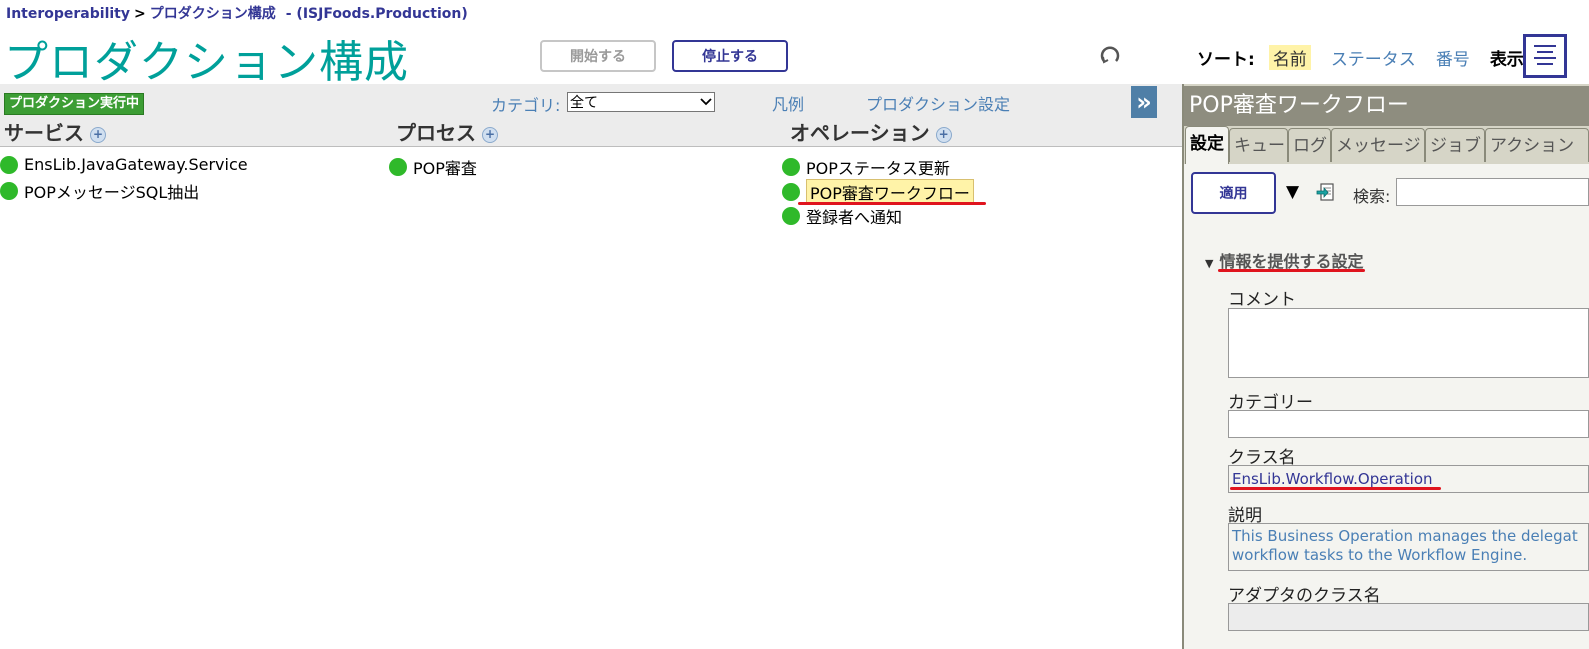 The image size is (1589, 649). I want to click on comment-textarea, so click(1408, 343).